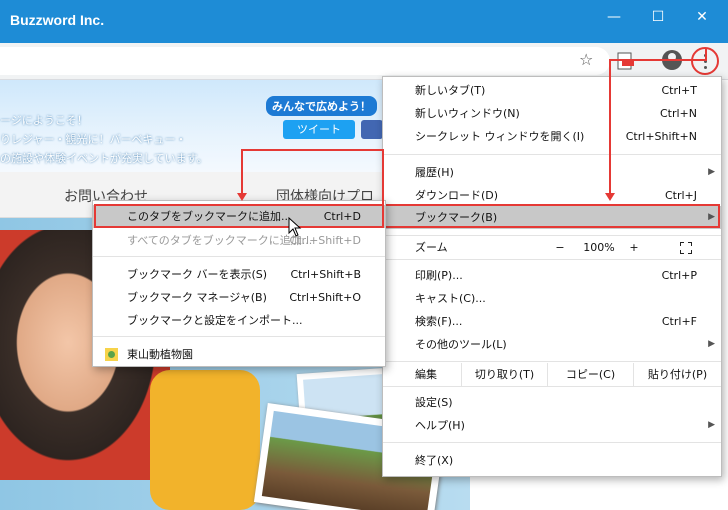  Describe the element at coordinates (560, 247) in the screenshot. I see `zoom-out-button: −` at that location.